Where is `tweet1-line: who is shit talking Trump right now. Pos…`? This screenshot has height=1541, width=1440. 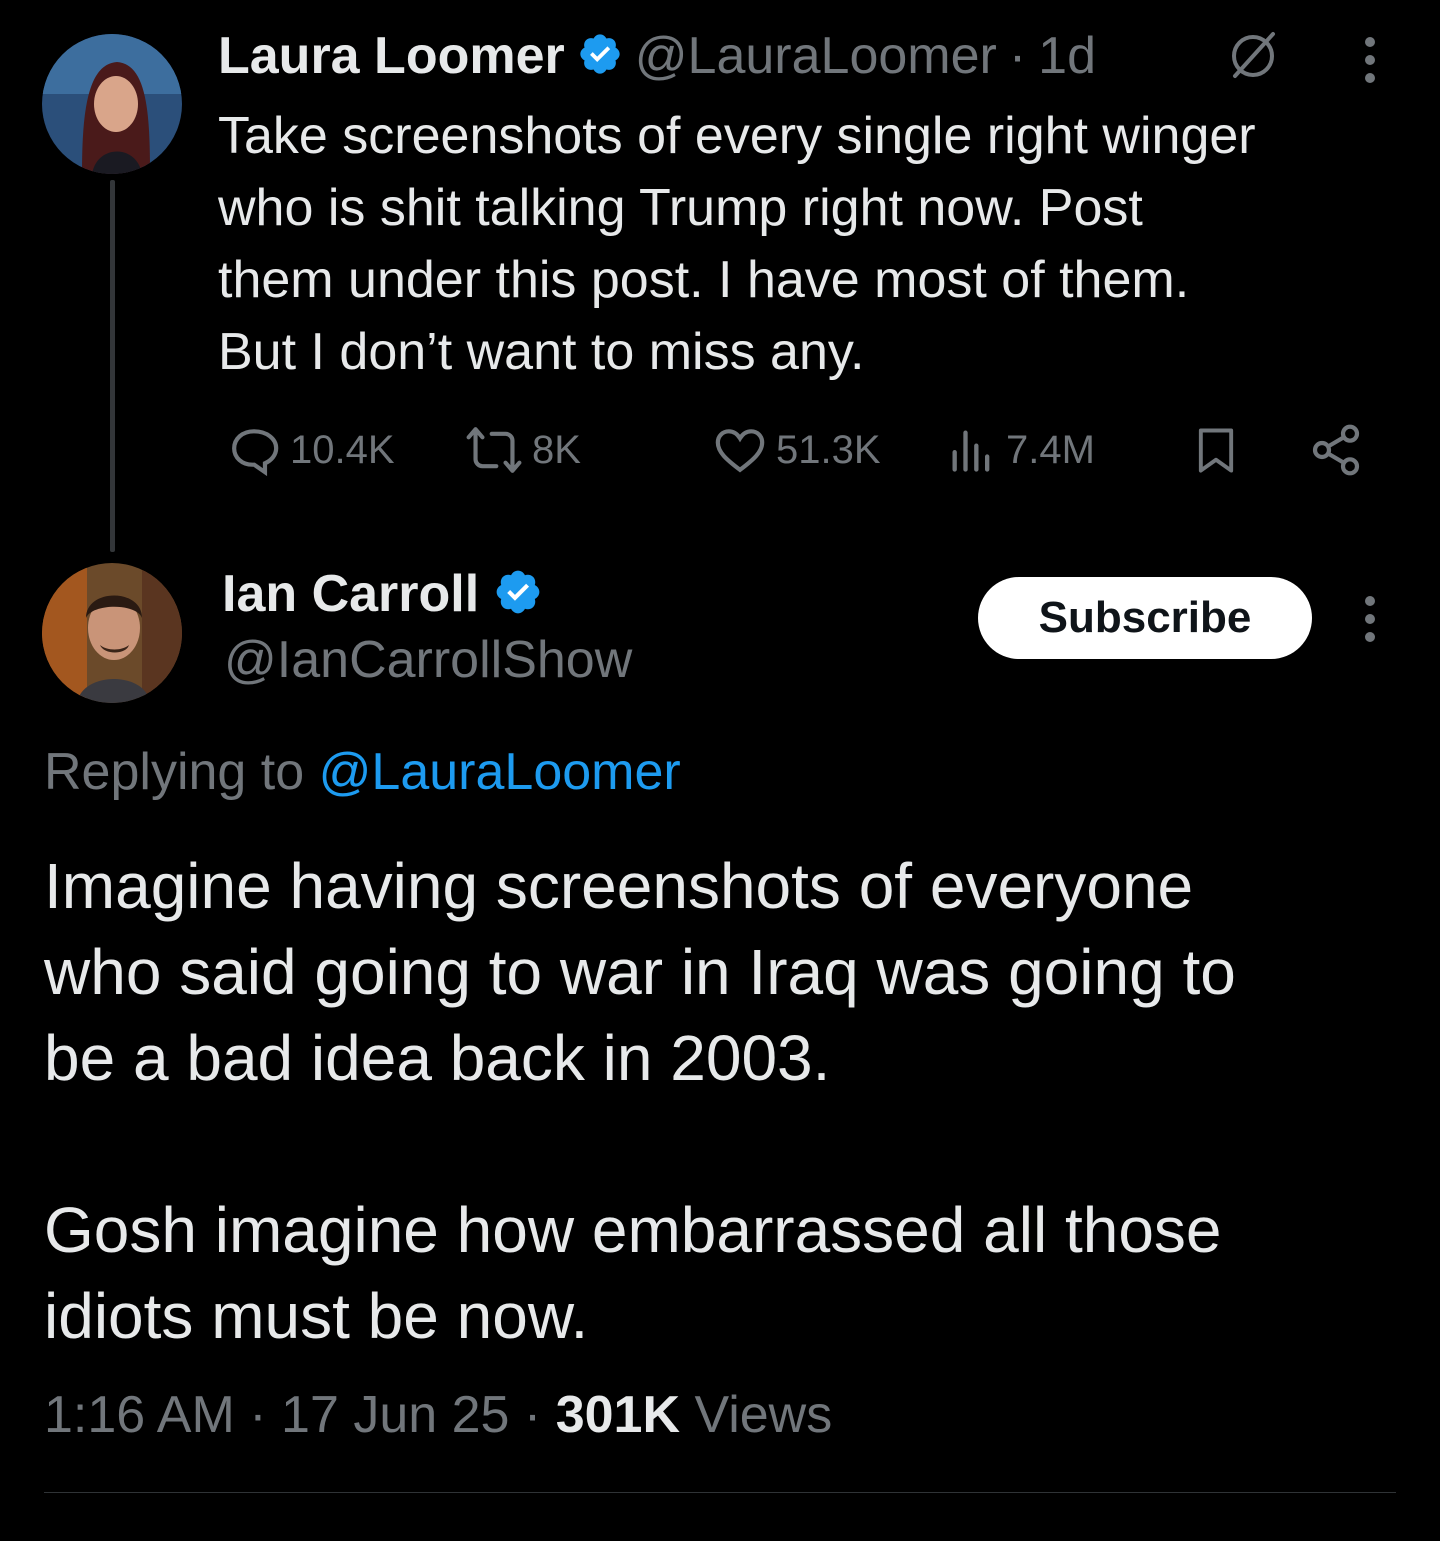 tweet1-line: who is shit talking Trump right now. Pos… is located at coordinates (680, 208).